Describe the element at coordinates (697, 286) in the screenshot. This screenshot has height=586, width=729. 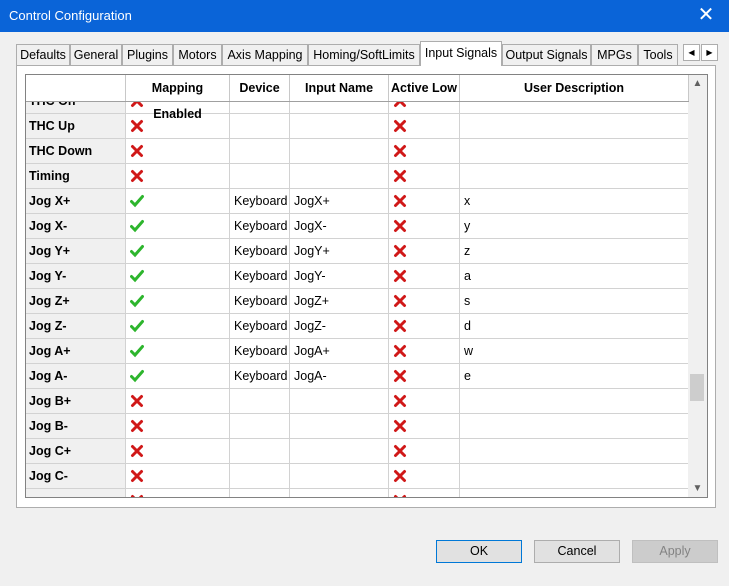
I see `vertical-scrollbar: ▲ ▼` at that location.